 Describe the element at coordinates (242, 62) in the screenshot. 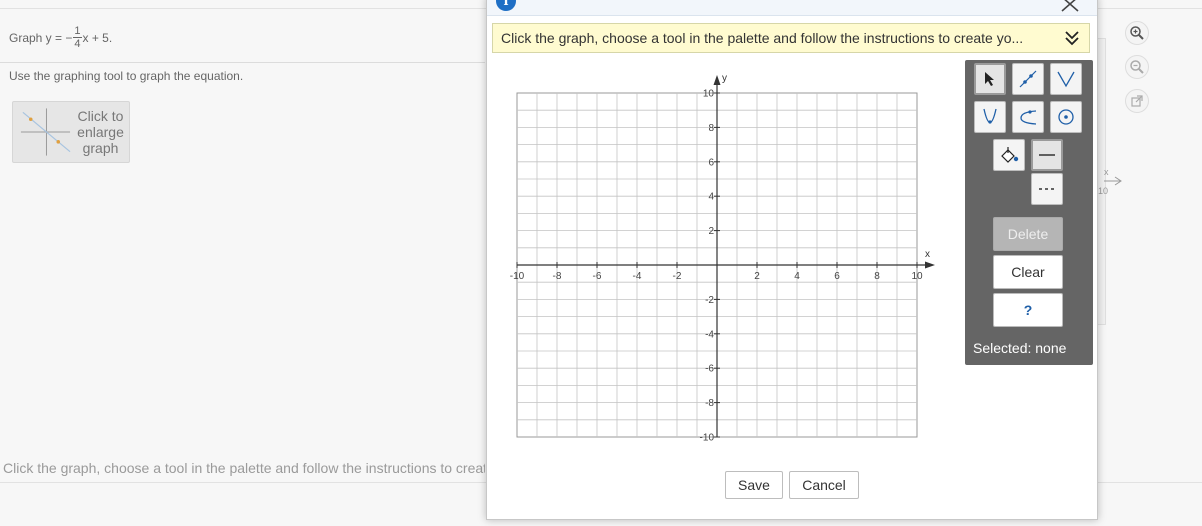

I see `divider` at that location.